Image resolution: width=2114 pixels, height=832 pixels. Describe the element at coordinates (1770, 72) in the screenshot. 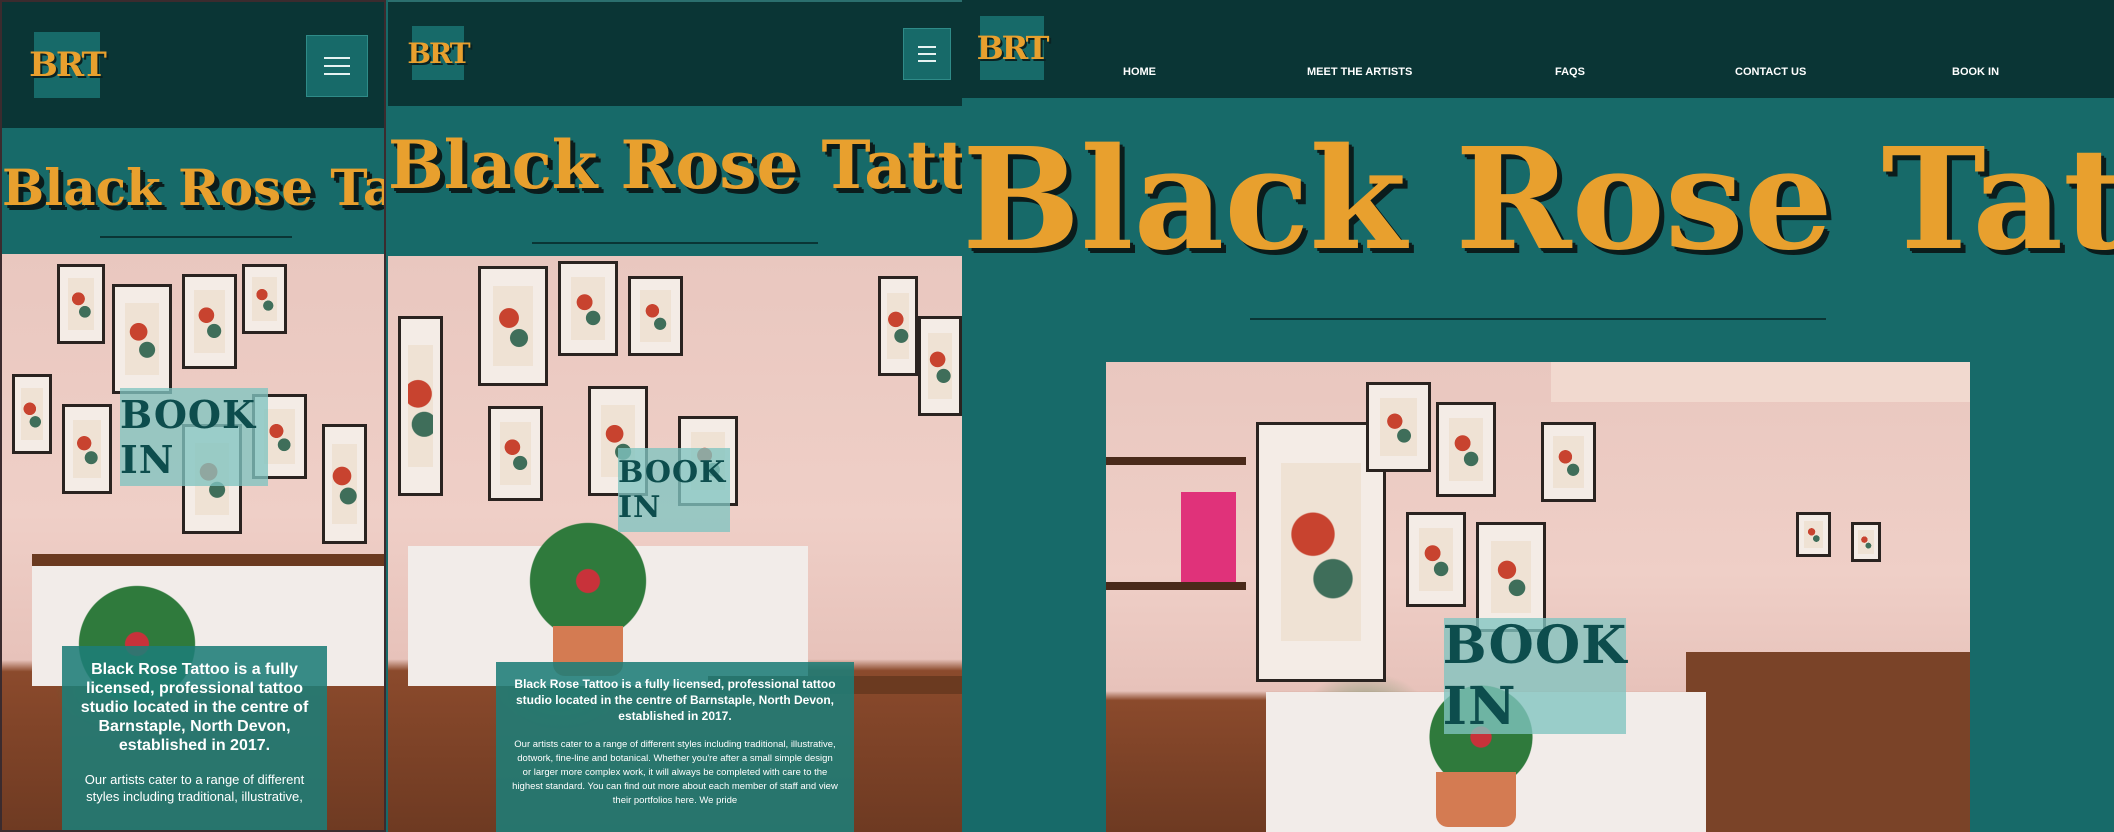

I see `nav-contact-us: CONTACT US` at that location.